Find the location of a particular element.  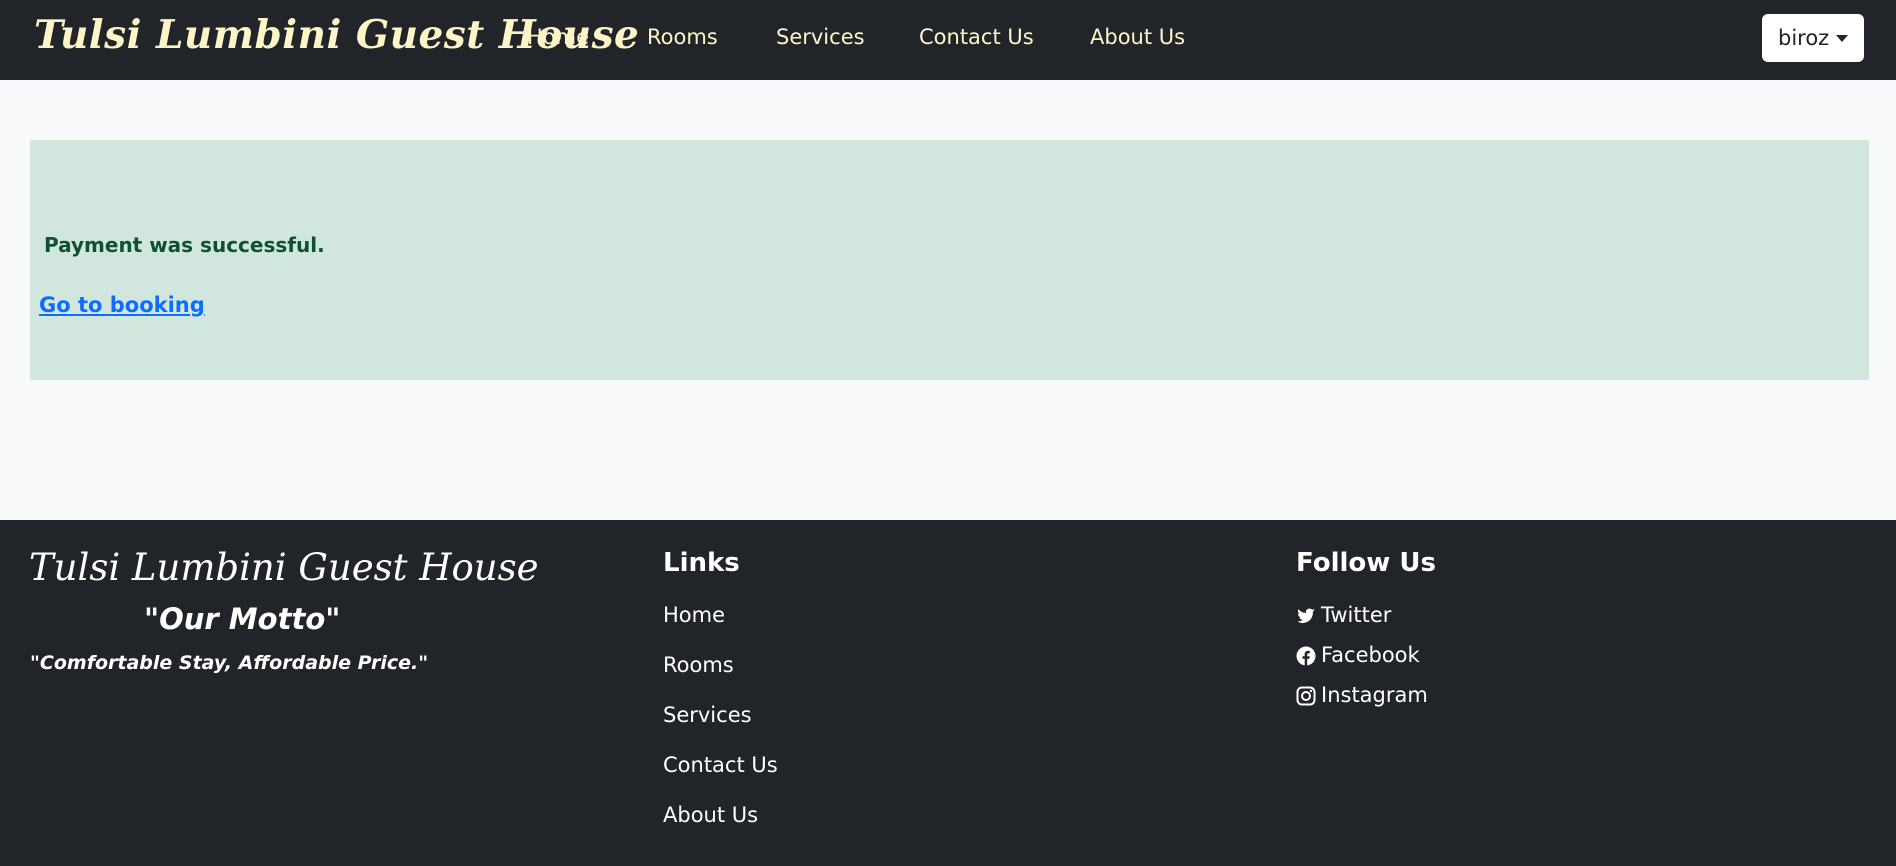

footer-link-home: Home is located at coordinates (694, 615).